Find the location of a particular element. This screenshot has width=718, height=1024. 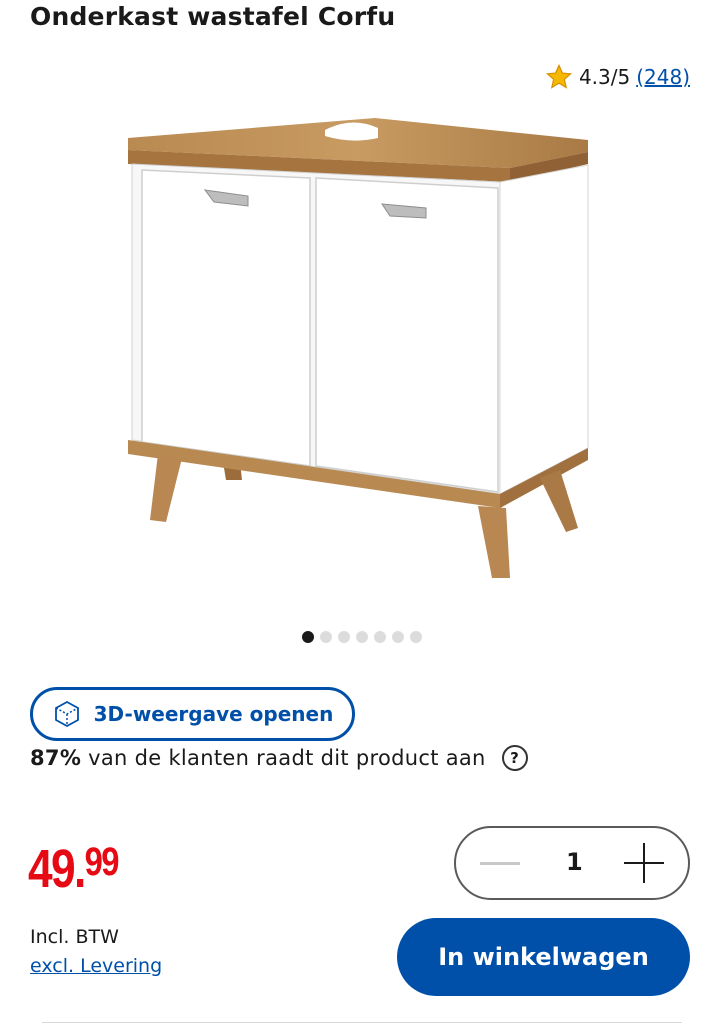

star-icon is located at coordinates (559, 76).